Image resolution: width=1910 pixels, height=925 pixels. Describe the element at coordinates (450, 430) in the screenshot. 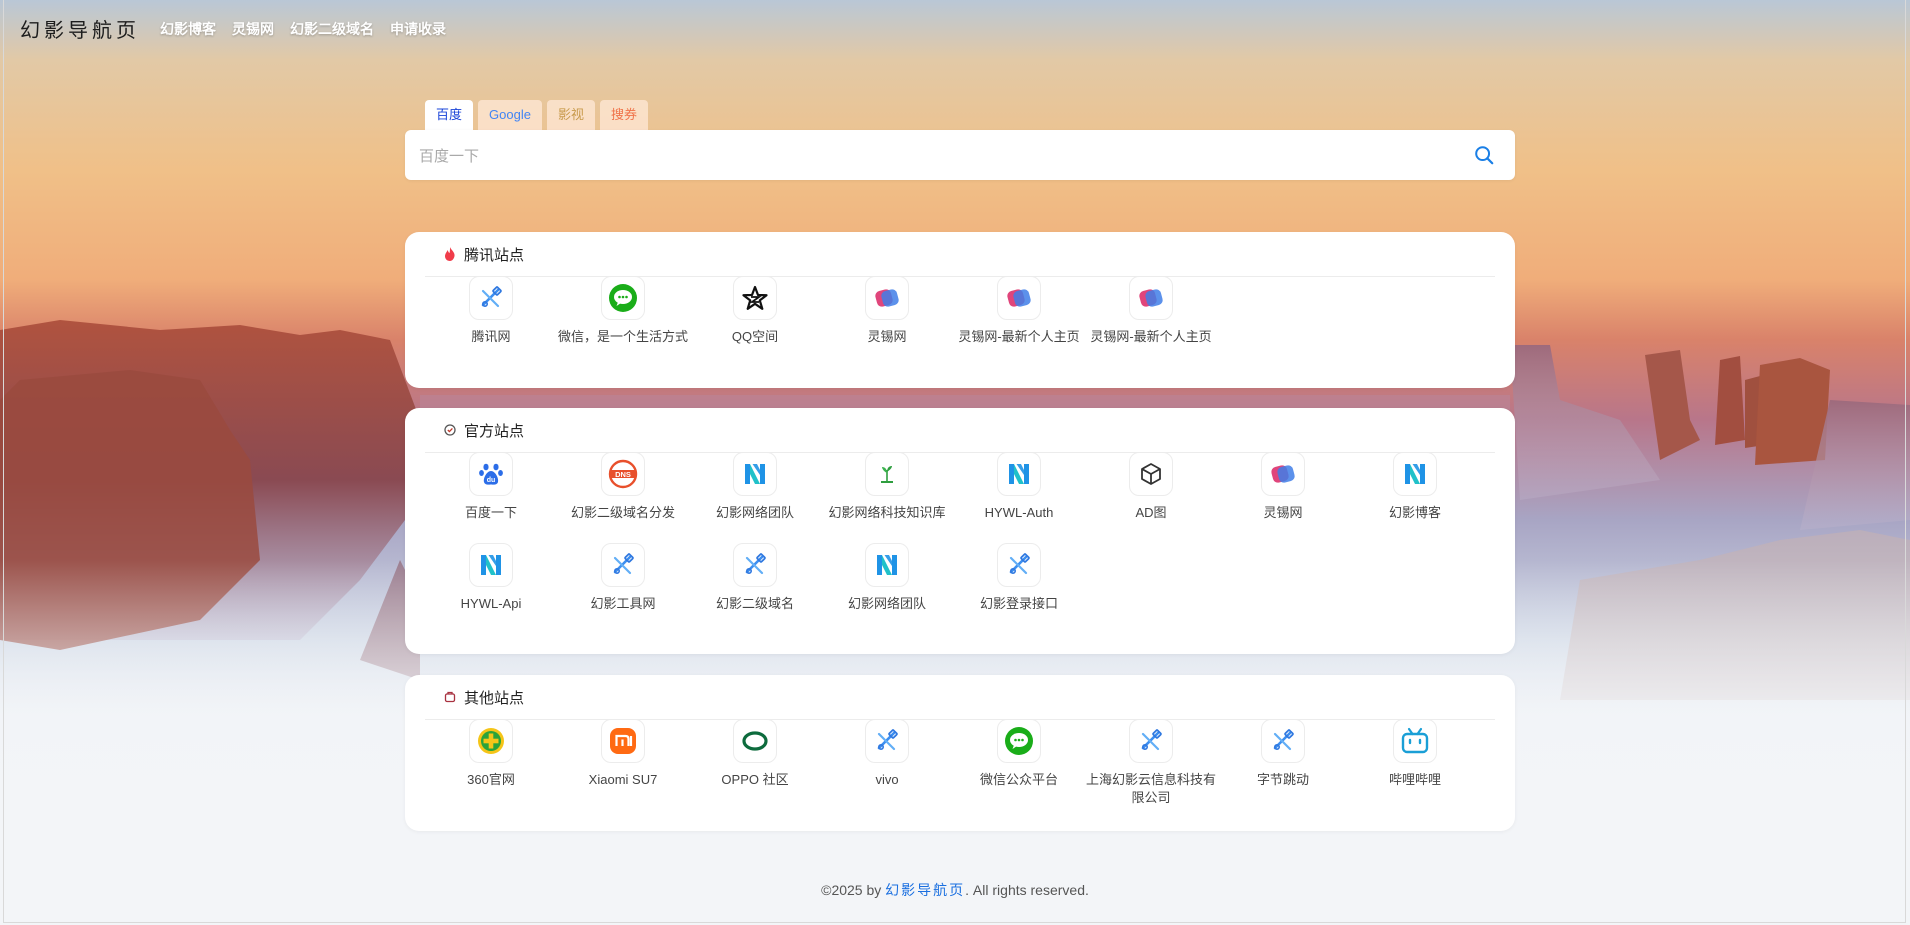

I see `badge-icon` at that location.